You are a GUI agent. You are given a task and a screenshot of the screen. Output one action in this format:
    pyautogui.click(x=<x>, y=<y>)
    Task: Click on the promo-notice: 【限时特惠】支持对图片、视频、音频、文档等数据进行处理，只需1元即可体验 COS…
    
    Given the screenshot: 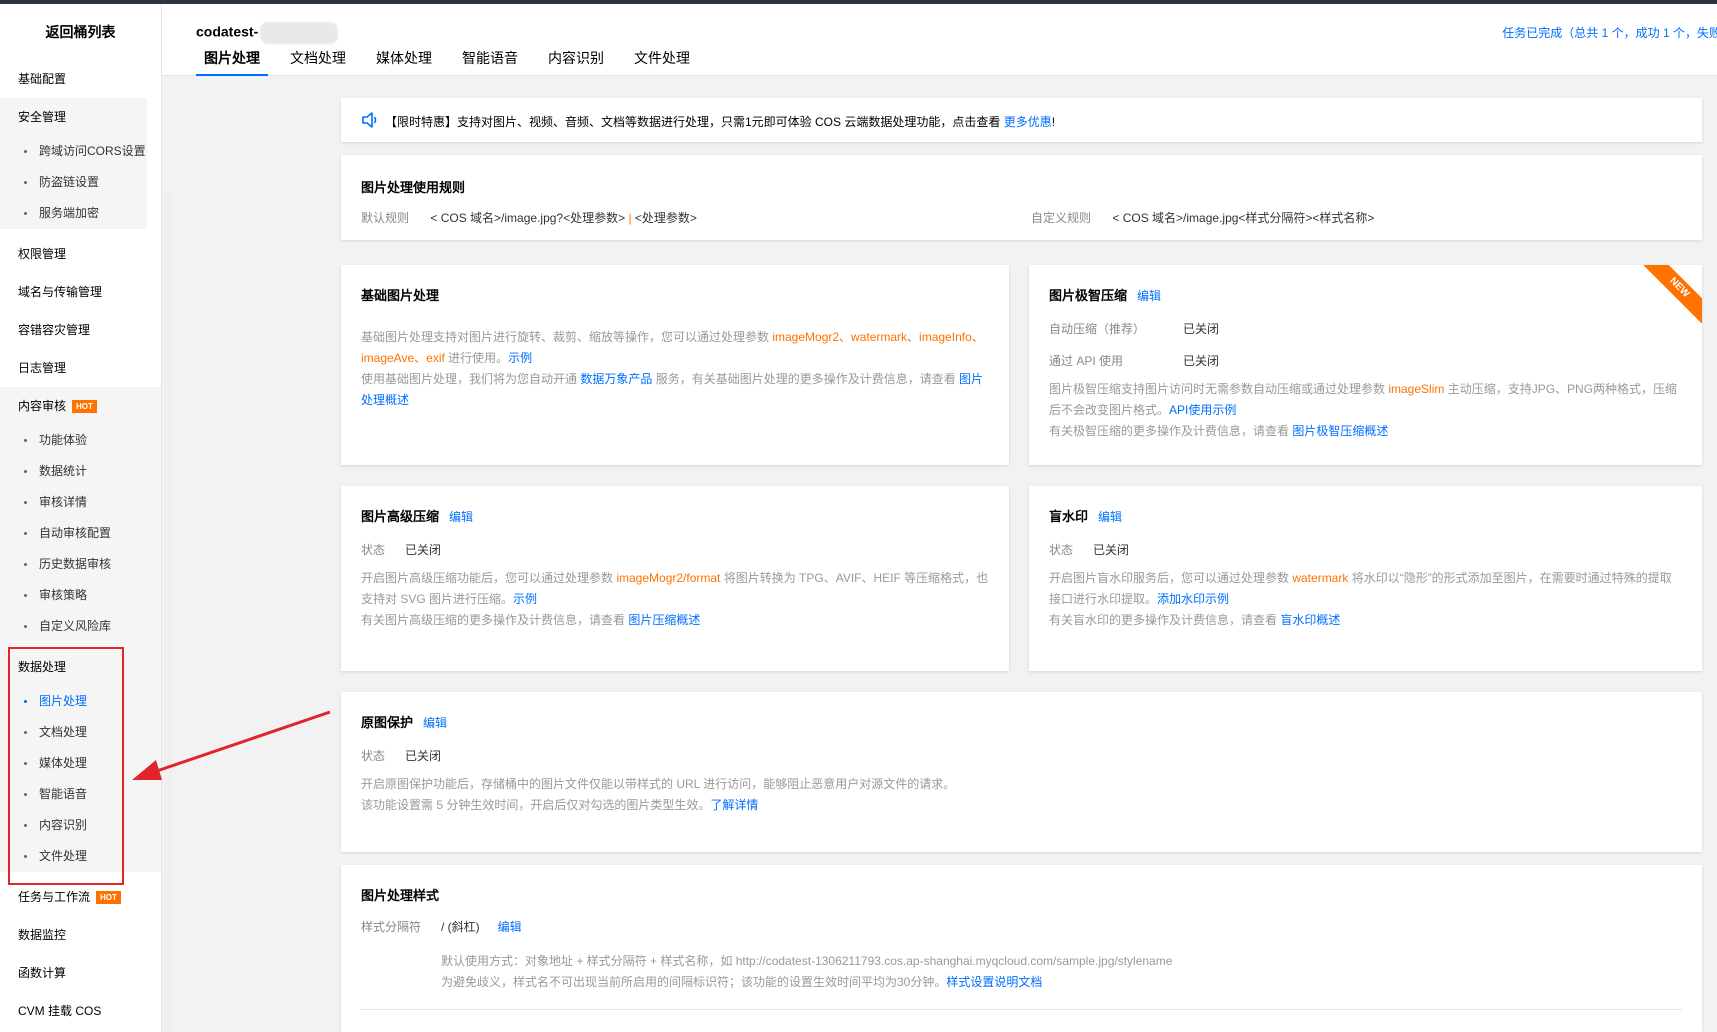 What is the action you would take?
    pyautogui.click(x=1021, y=120)
    